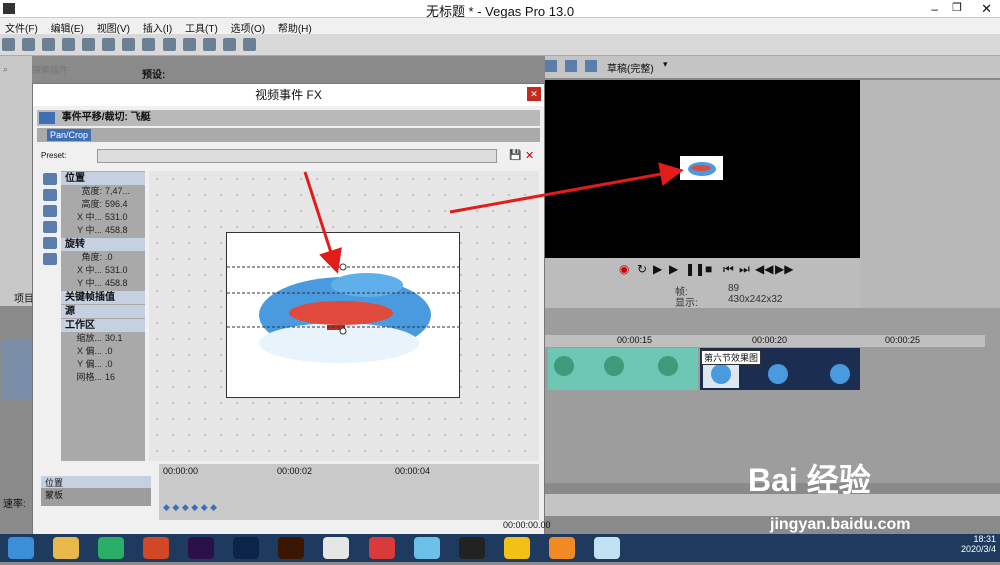  I want to click on qq-browser-icon, so click(426, 548).